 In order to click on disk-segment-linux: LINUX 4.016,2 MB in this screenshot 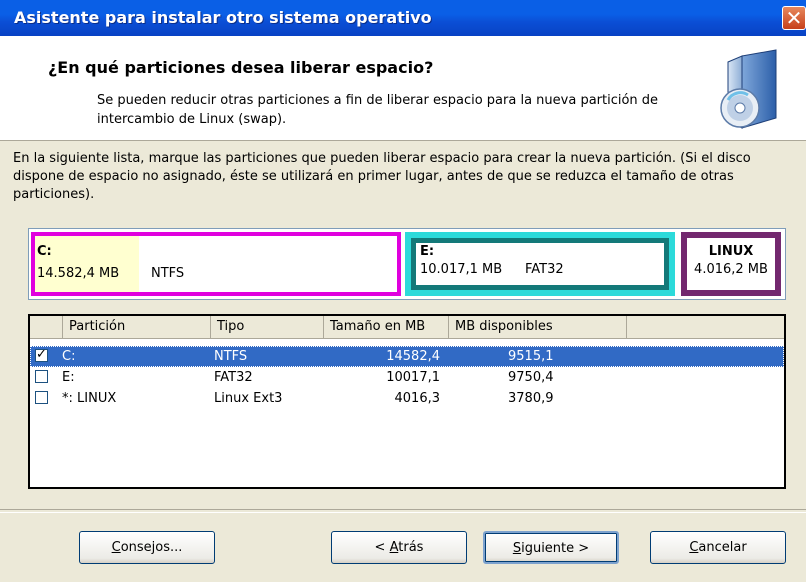, I will do `click(731, 264)`.